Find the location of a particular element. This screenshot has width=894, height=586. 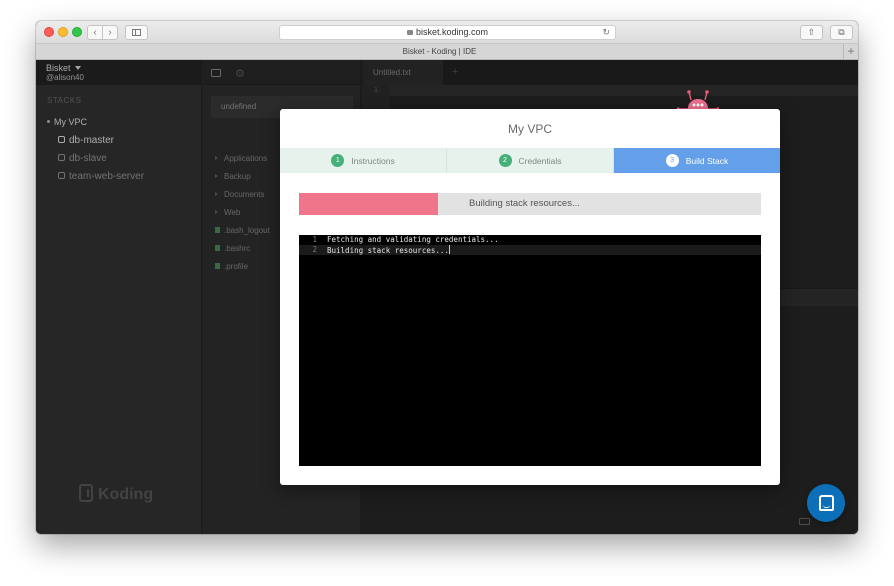

url-text: bisket.koding.com is located at coordinates (452, 32).